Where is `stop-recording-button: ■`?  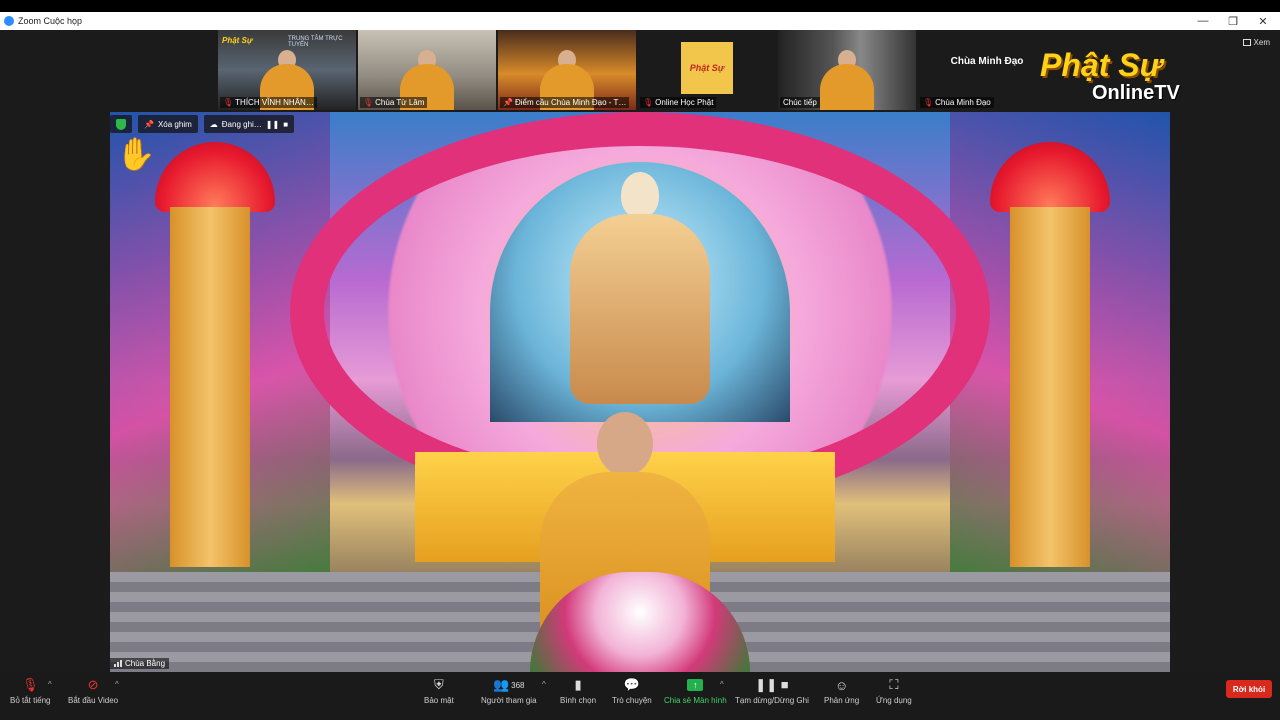
stop-recording-button: ■ is located at coordinates (285, 124).